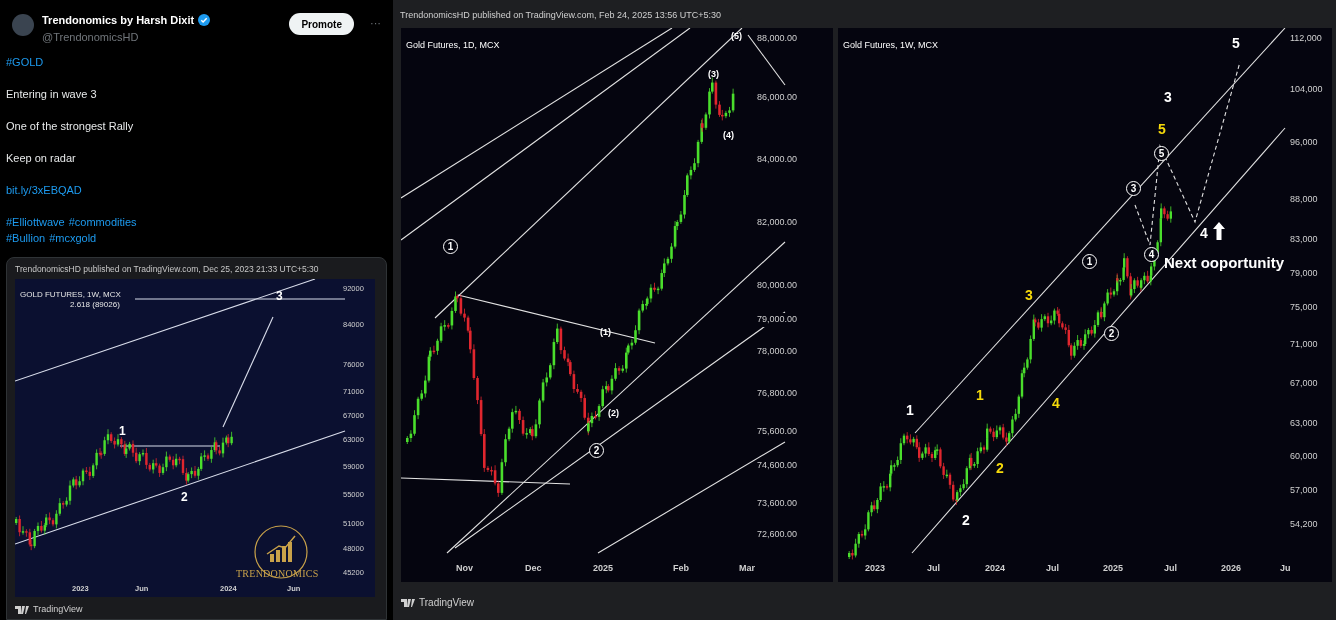  What do you see at coordinates (1304, 307) in the screenshot?
I see `price-label: 75,000` at bounding box center [1304, 307].